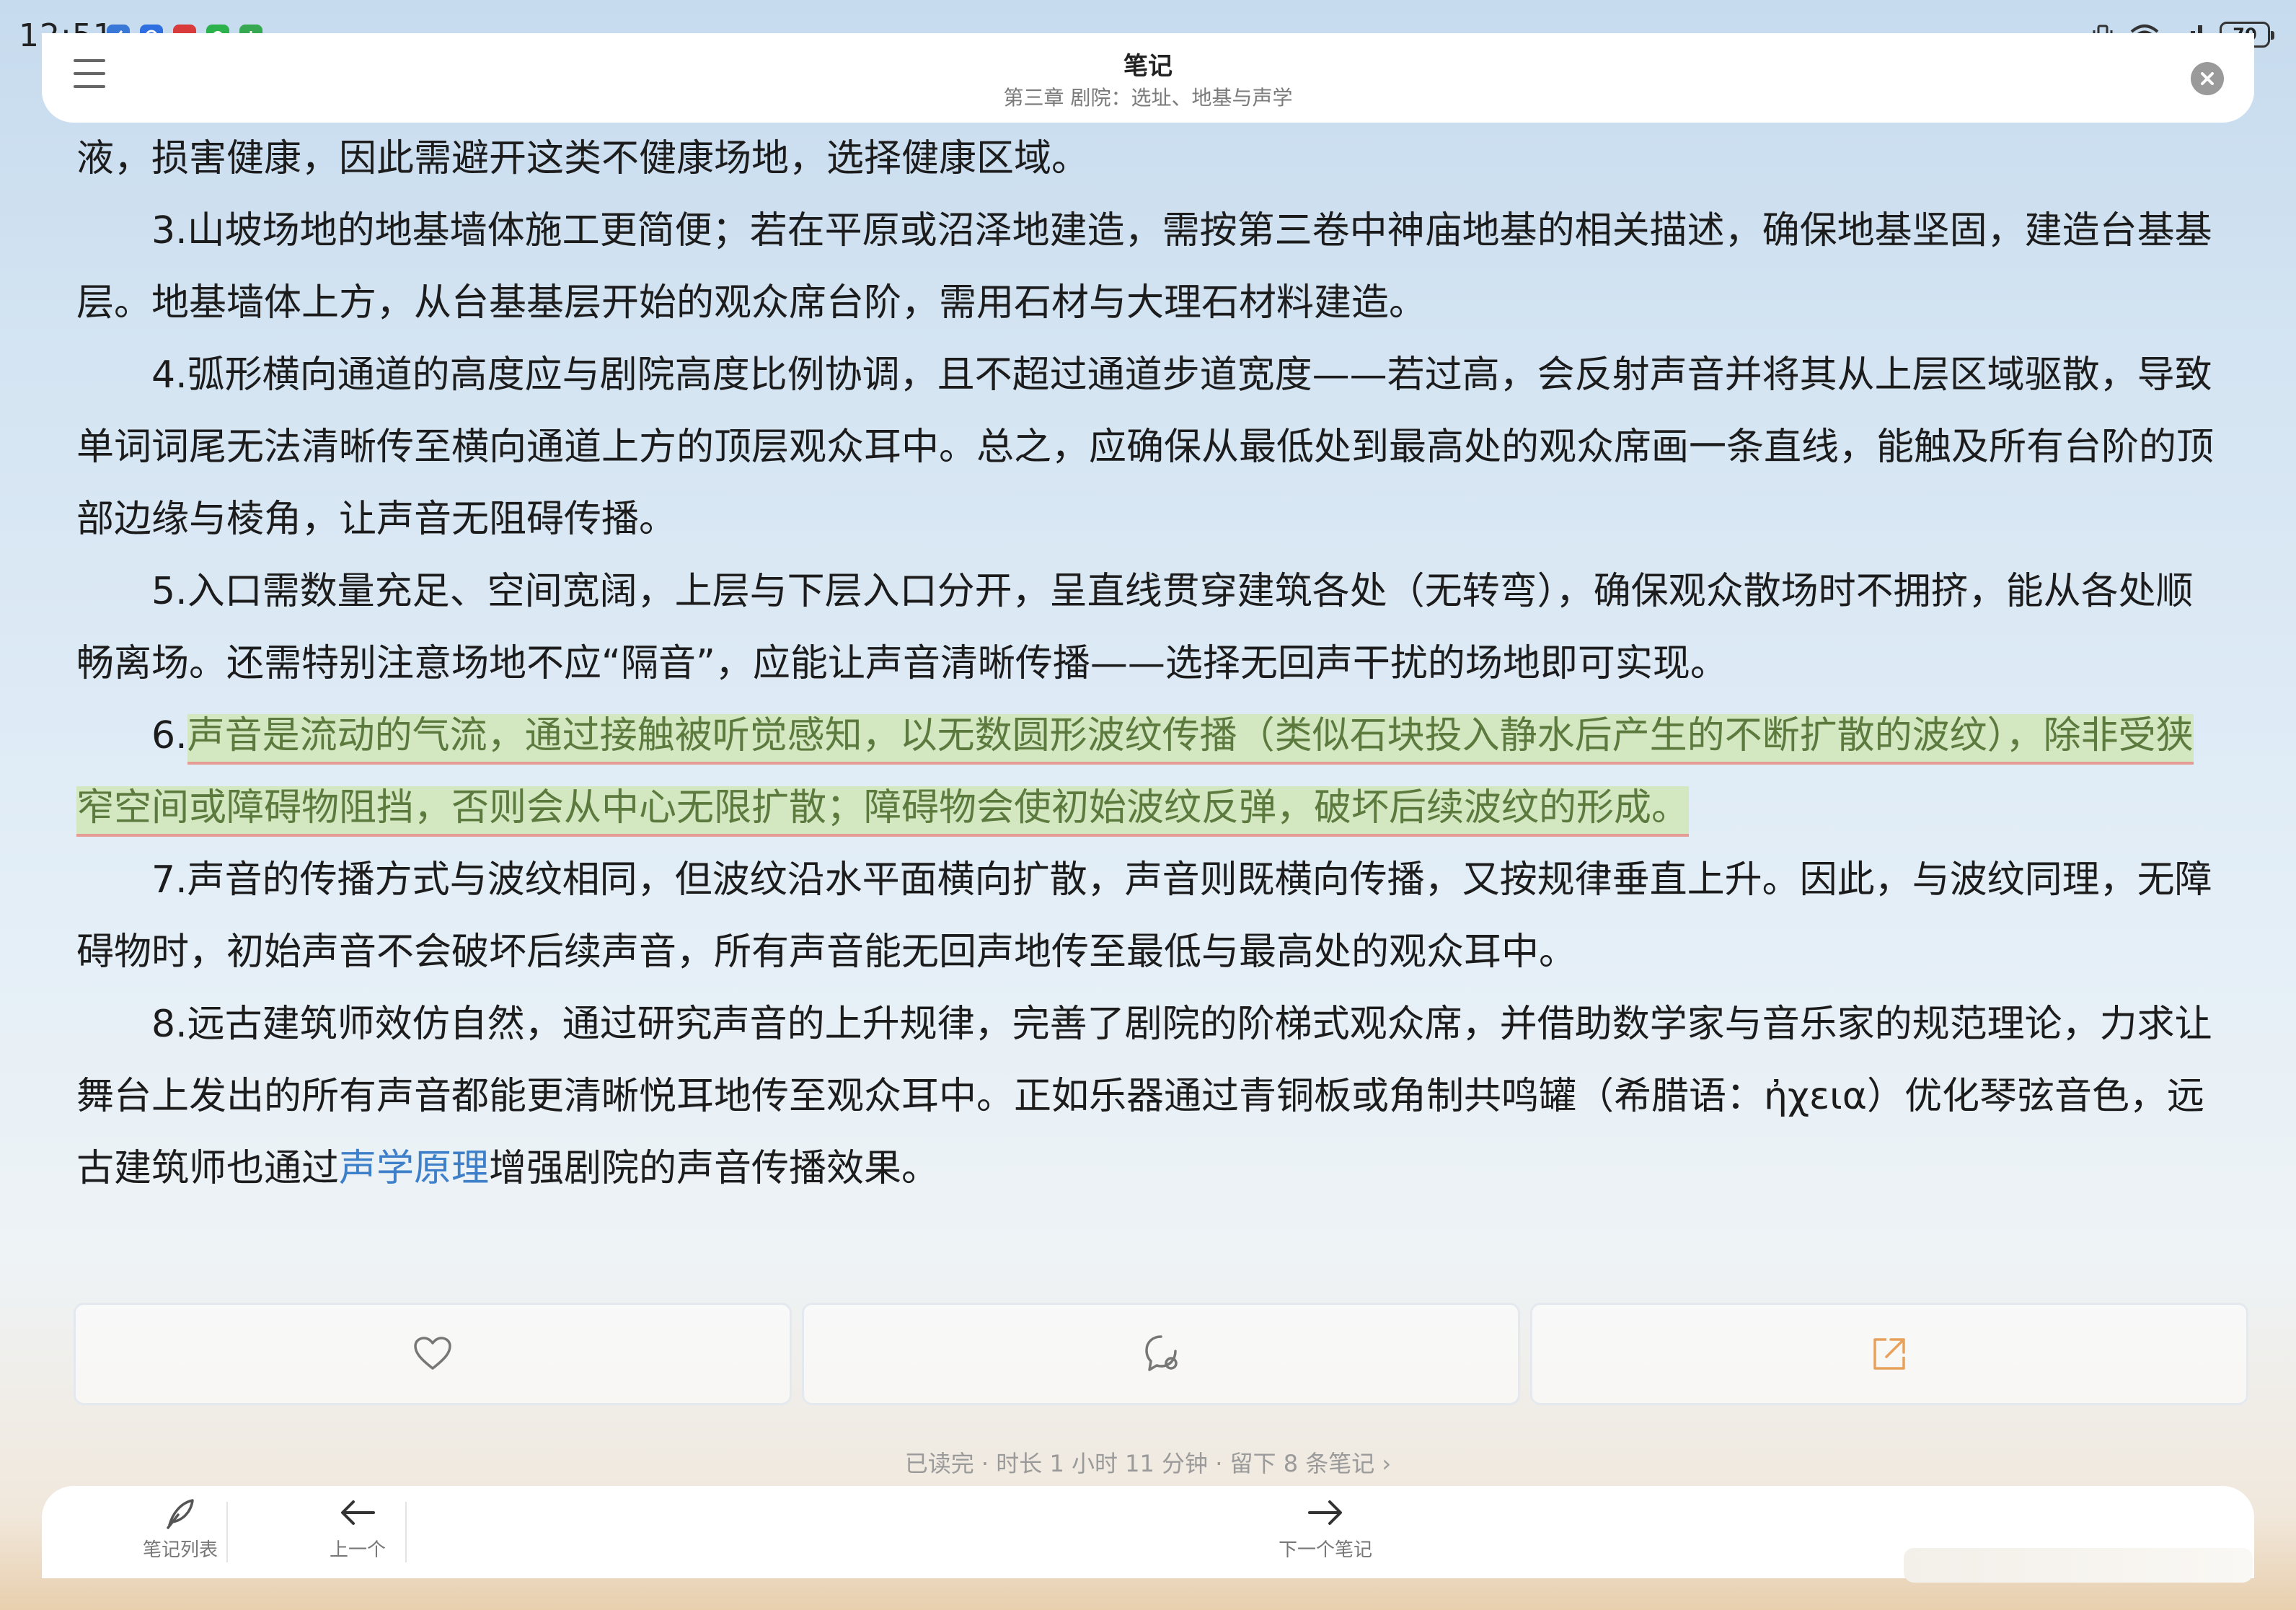  Describe the element at coordinates (357, 1550) in the screenshot. I see `nav-label: 上一个` at that location.